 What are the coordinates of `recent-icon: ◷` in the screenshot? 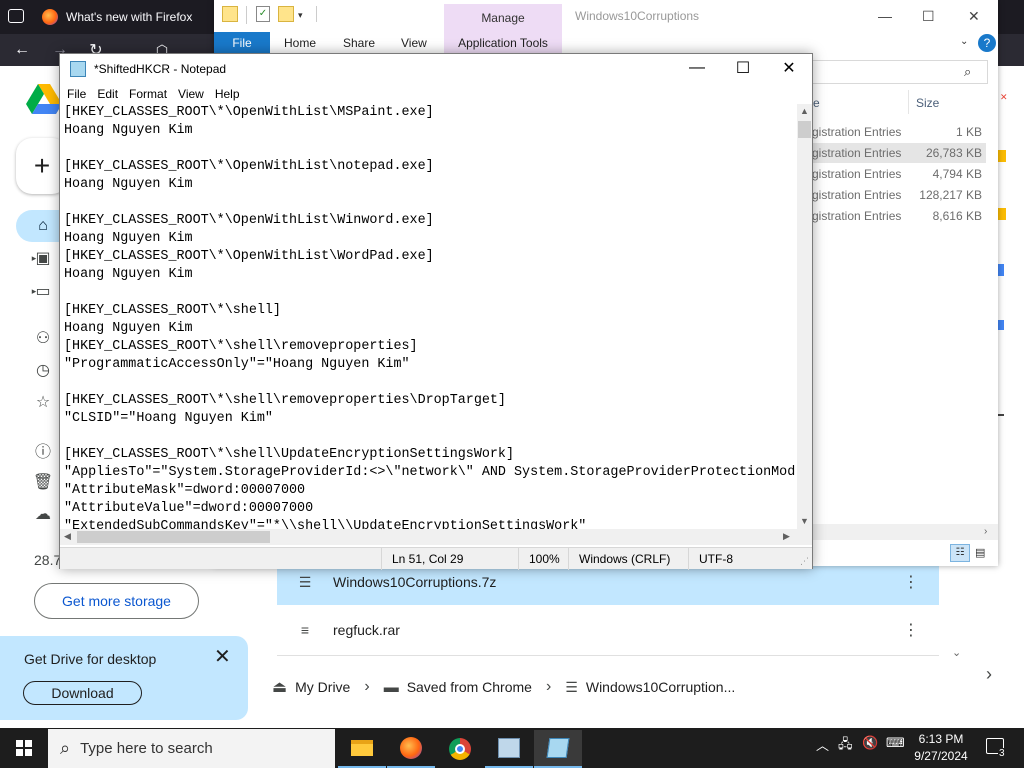 It's located at (43, 370).